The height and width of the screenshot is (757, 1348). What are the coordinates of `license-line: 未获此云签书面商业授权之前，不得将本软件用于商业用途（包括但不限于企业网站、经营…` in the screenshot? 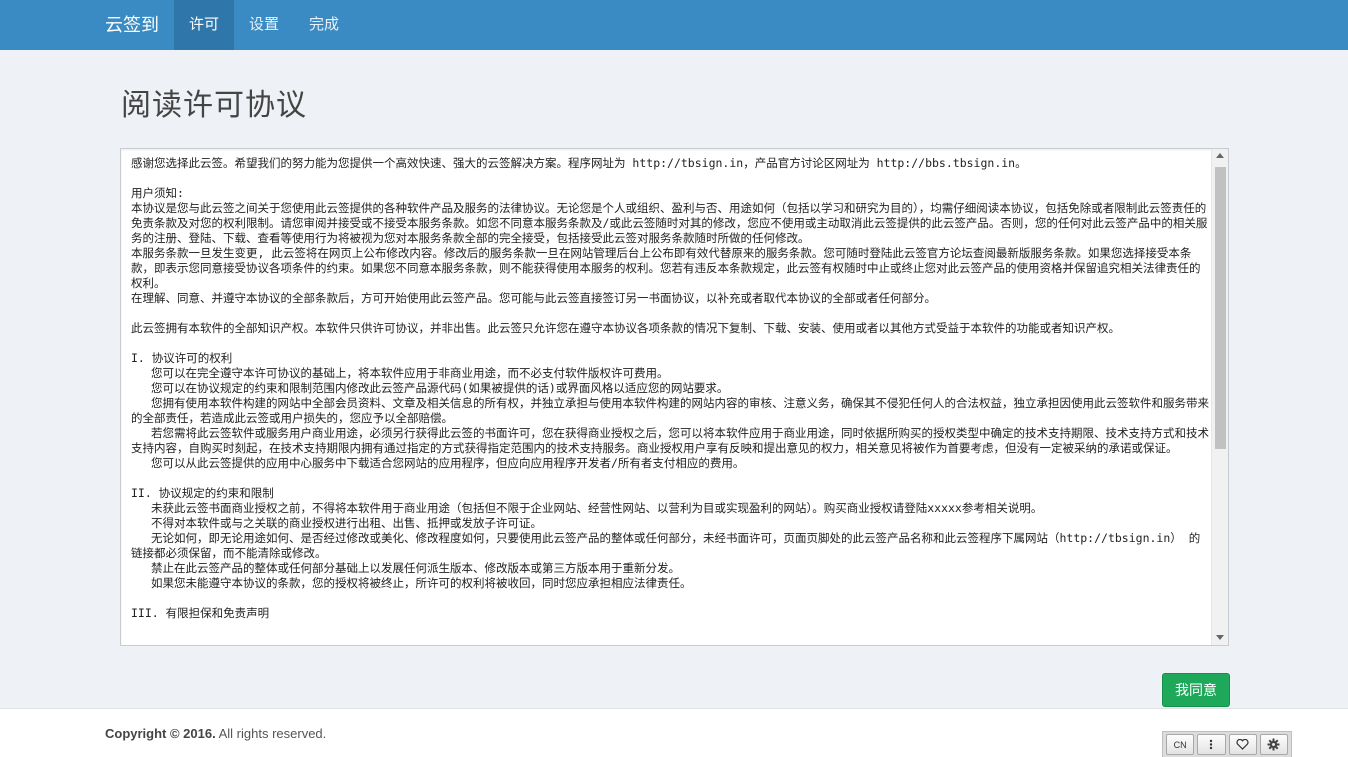 It's located at (597, 508).